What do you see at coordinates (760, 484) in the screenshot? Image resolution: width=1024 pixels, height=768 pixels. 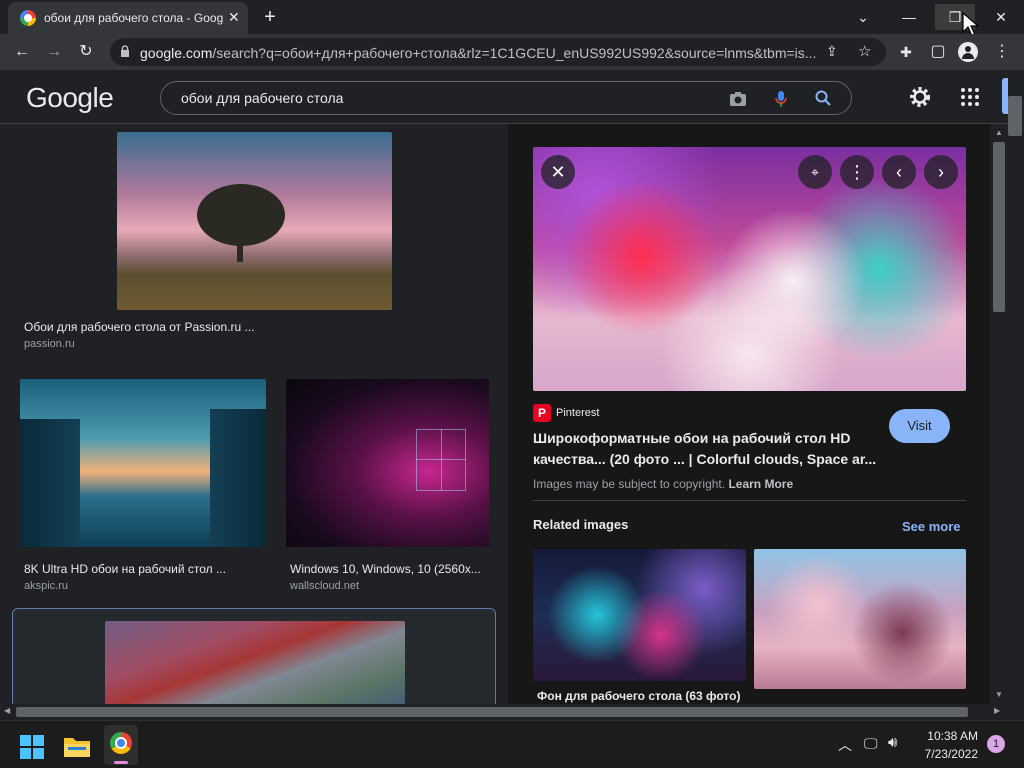 I see `learn-more-link: Learn More` at bounding box center [760, 484].